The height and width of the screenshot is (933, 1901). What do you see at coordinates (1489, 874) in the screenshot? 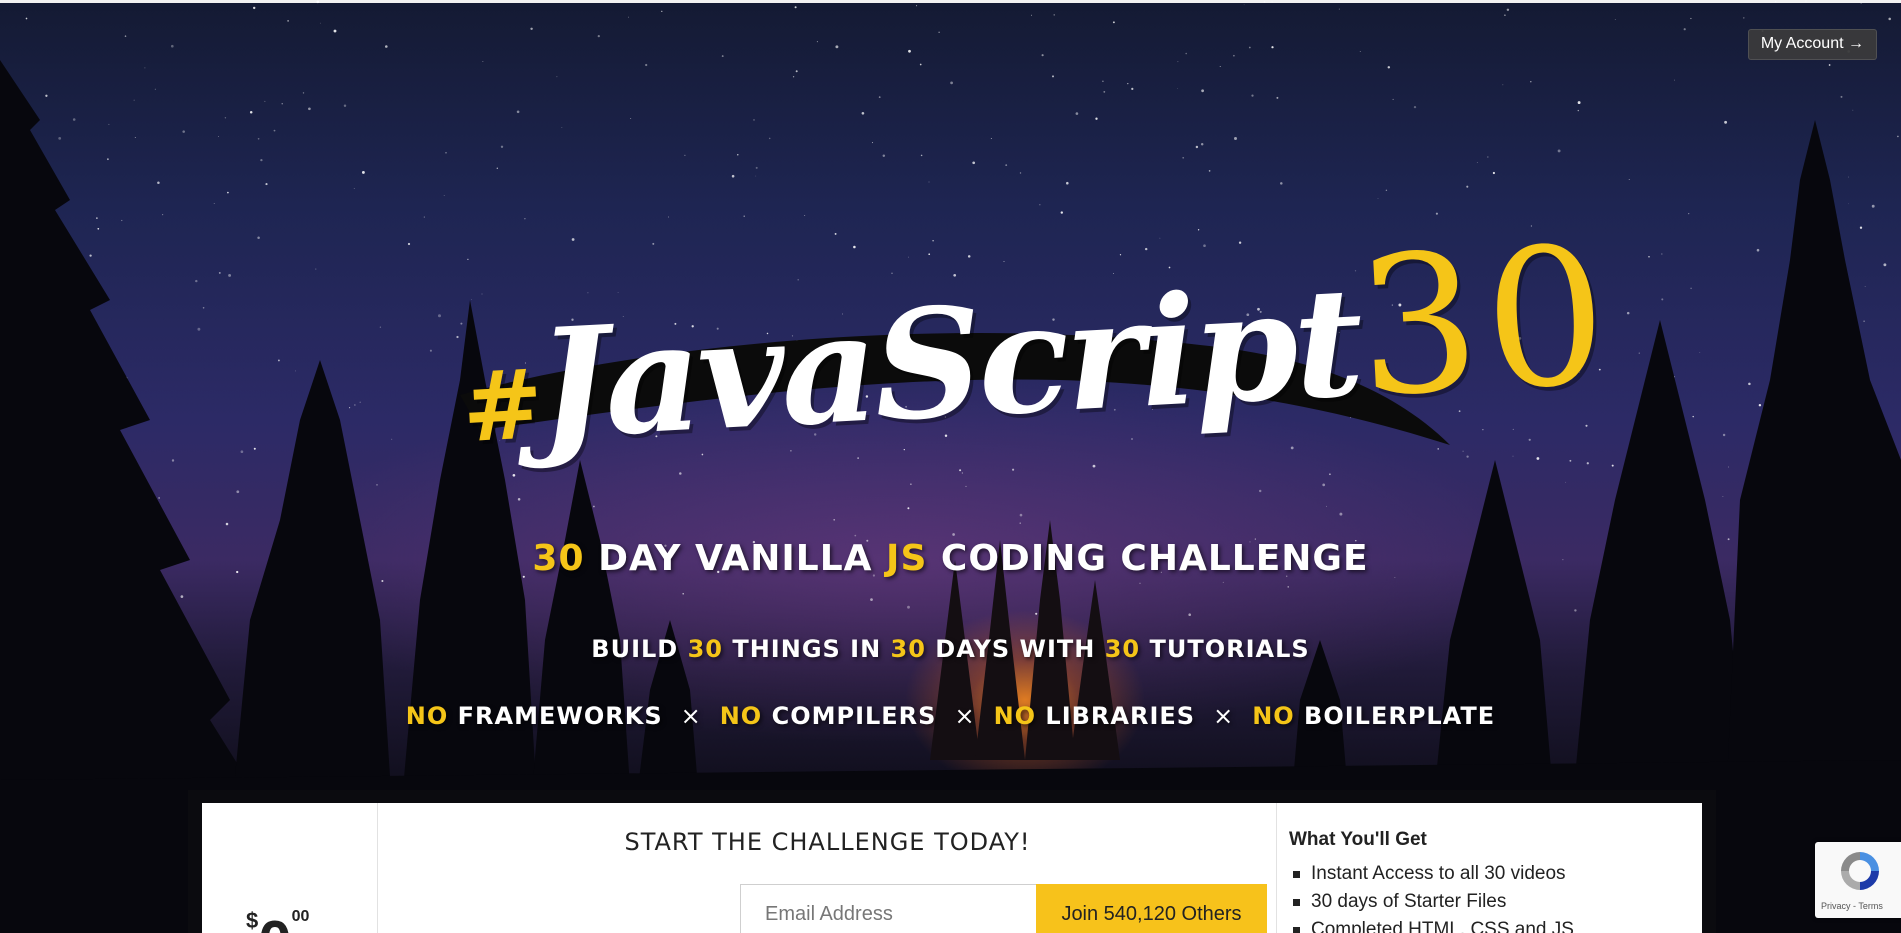
I see `list-item: Instant Access to all 30 videos` at bounding box center [1489, 874].